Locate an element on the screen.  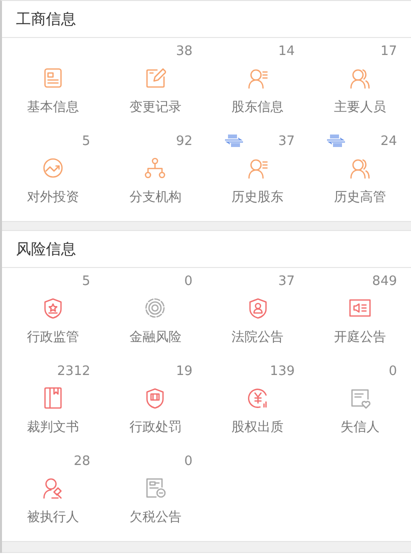
count: 38 is located at coordinates (184, 52).